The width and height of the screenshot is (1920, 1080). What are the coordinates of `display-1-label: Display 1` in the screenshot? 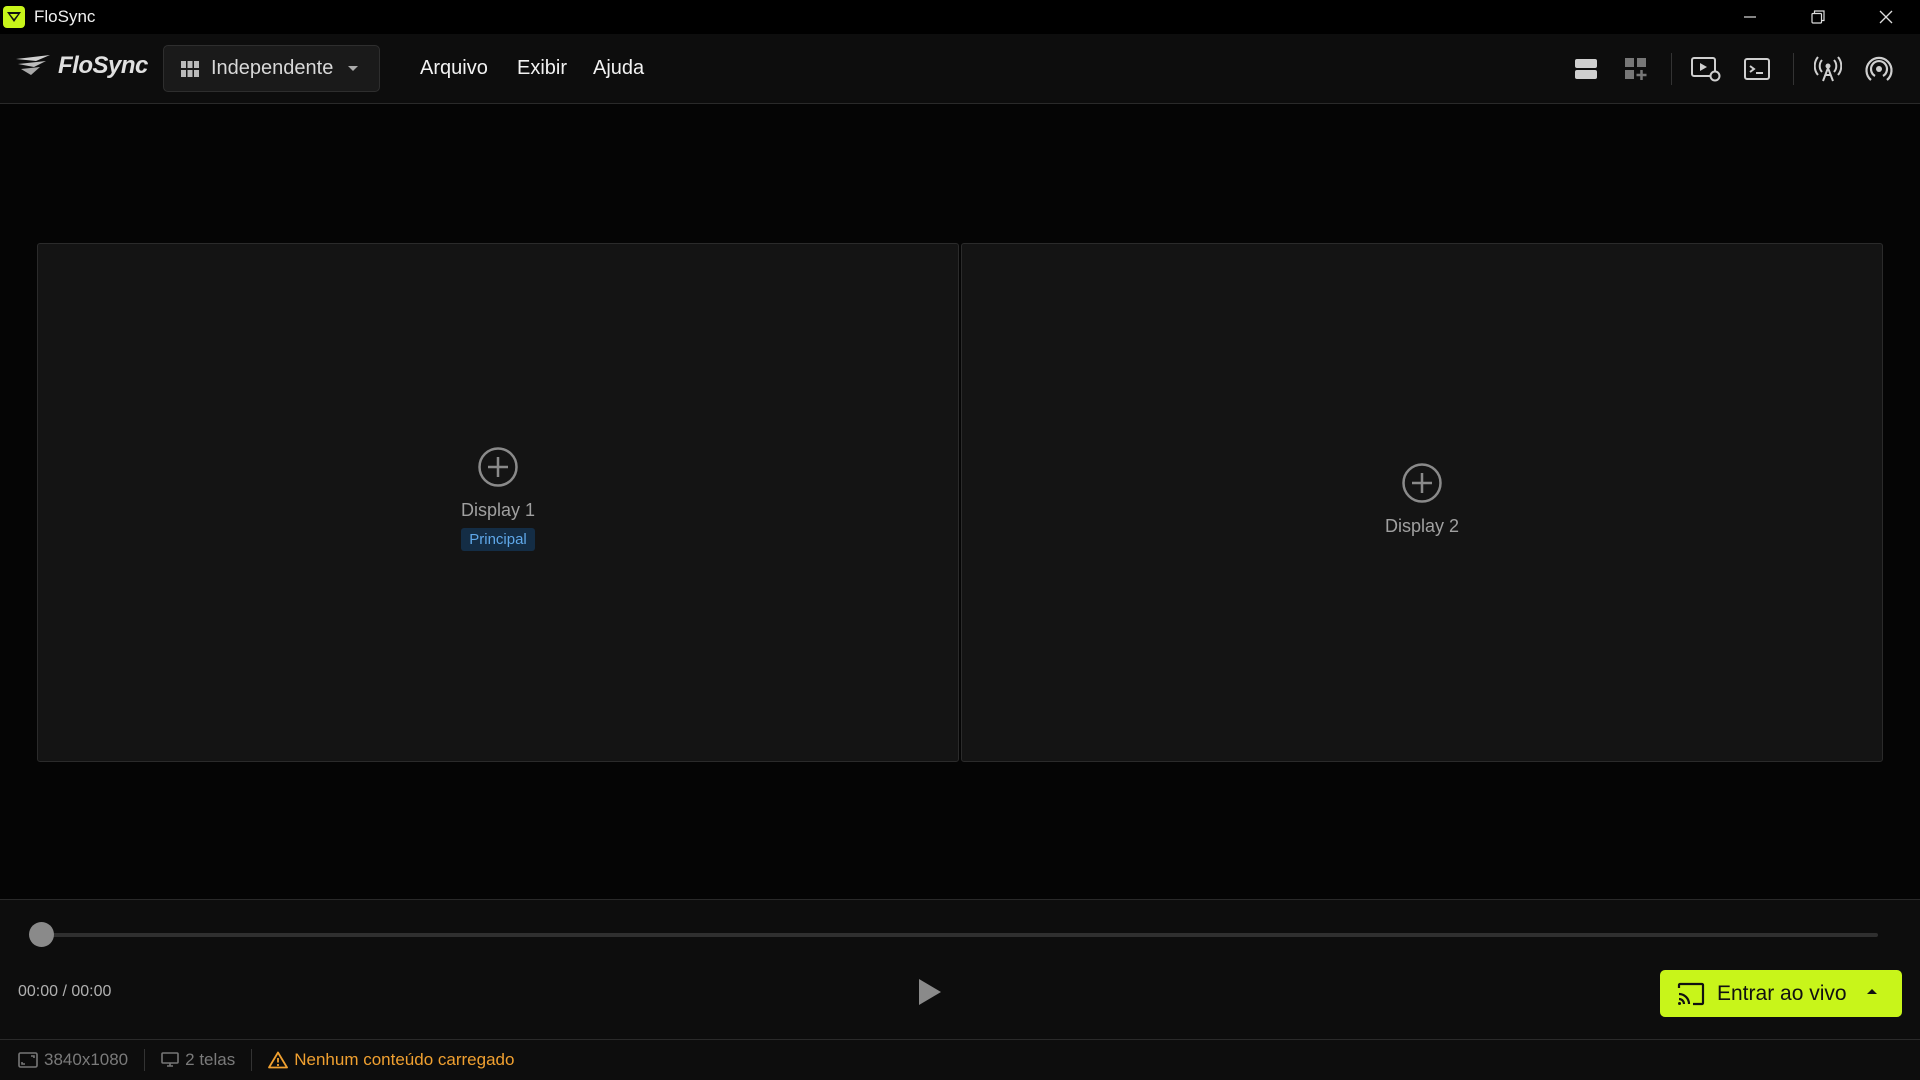 It's located at (498, 510).